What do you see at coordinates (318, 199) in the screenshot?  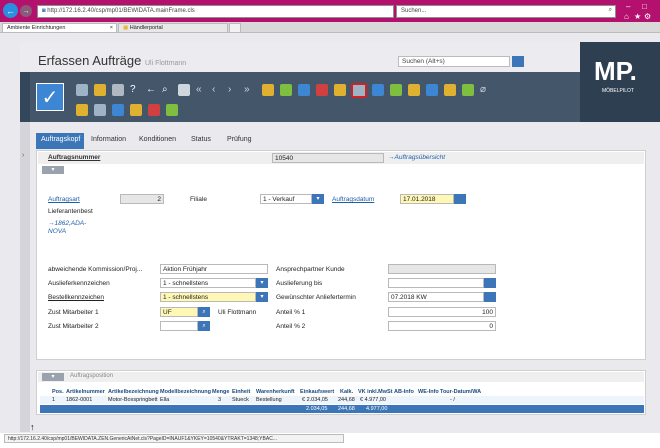 I see `filiale-dropdown-icon: ▾` at bounding box center [318, 199].